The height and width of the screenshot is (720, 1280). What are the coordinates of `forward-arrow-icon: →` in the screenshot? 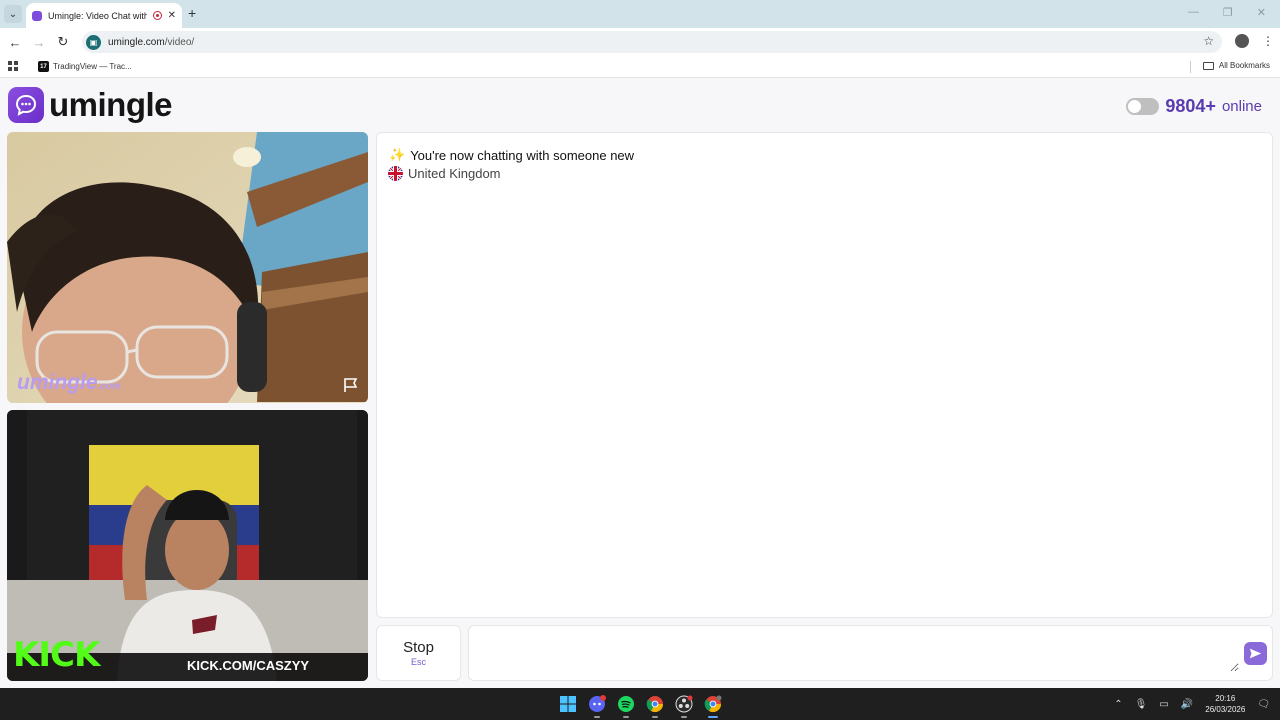 It's located at (39, 42).